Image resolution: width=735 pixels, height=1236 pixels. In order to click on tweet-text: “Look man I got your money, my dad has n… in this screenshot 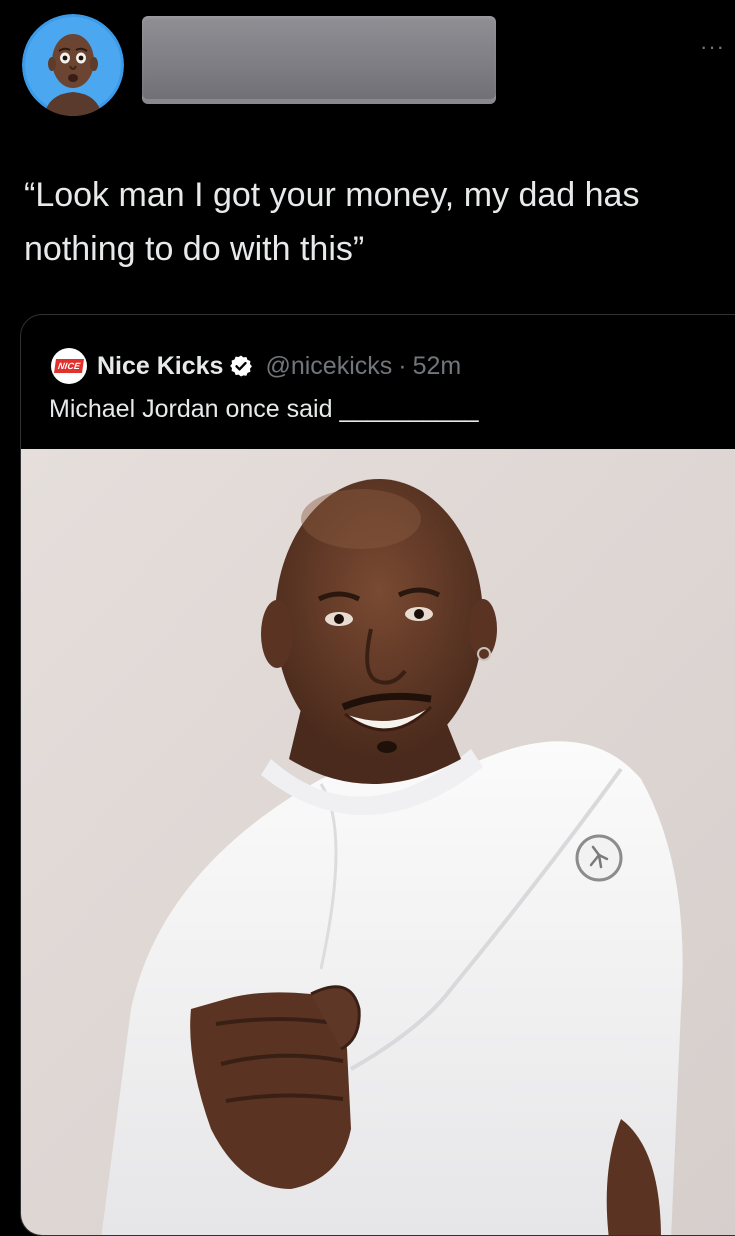, I will do `click(336, 222)`.